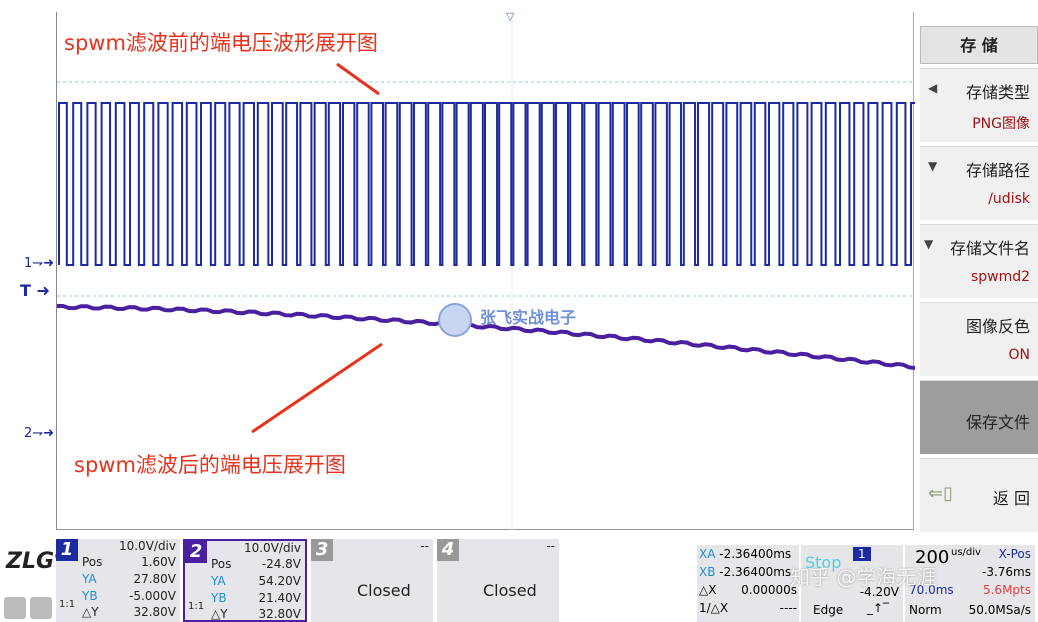 The height and width of the screenshot is (622, 1038). Describe the element at coordinates (1006, 572) in the screenshot. I see `xpos-value: -3.76ms` at that location.